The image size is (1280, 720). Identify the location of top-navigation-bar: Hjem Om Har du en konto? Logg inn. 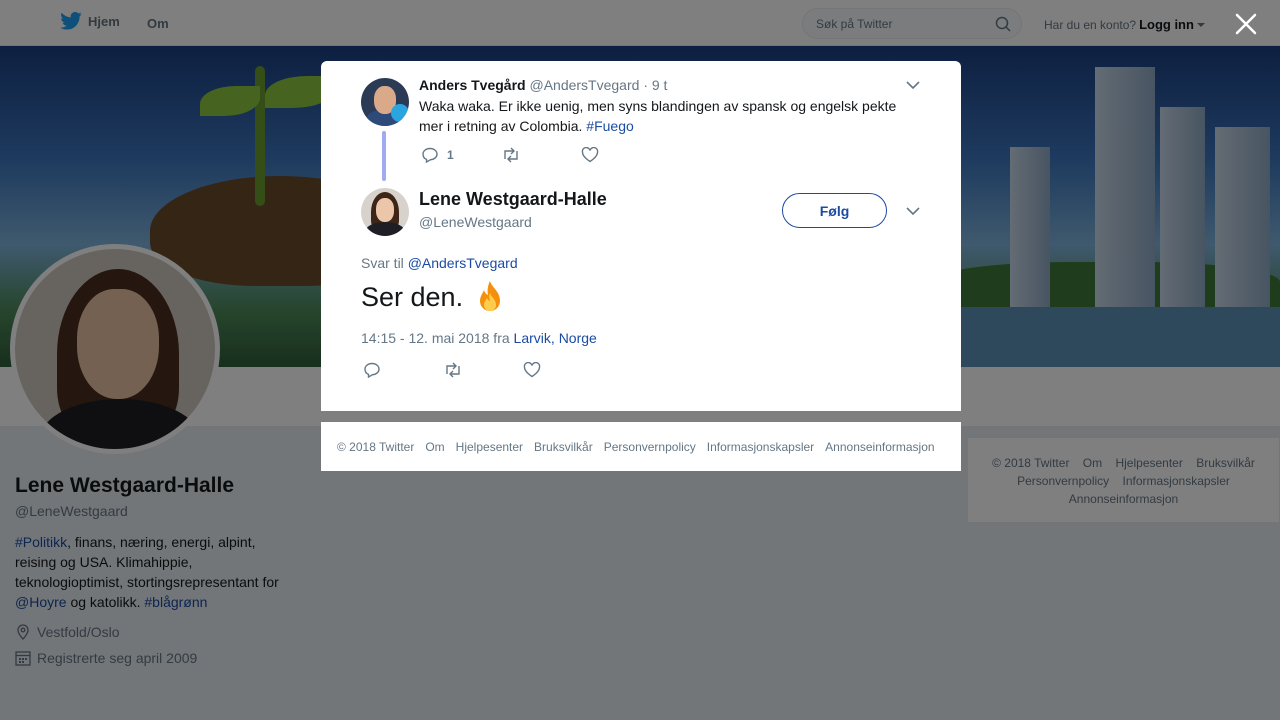
(640, 23).